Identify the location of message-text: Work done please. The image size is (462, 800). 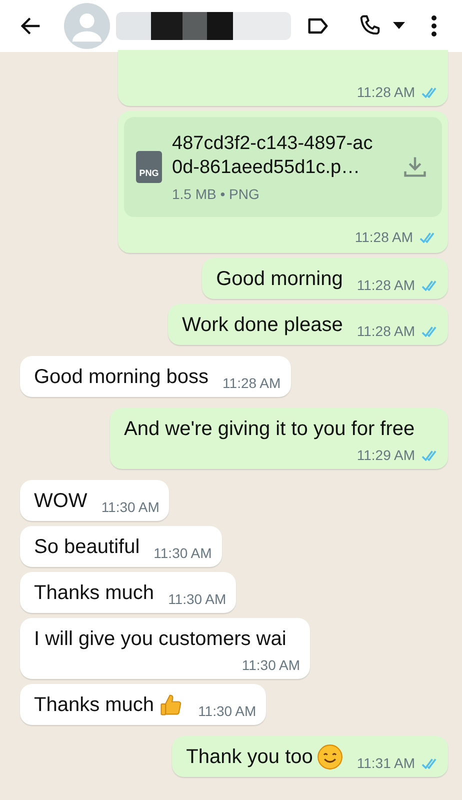
(262, 325).